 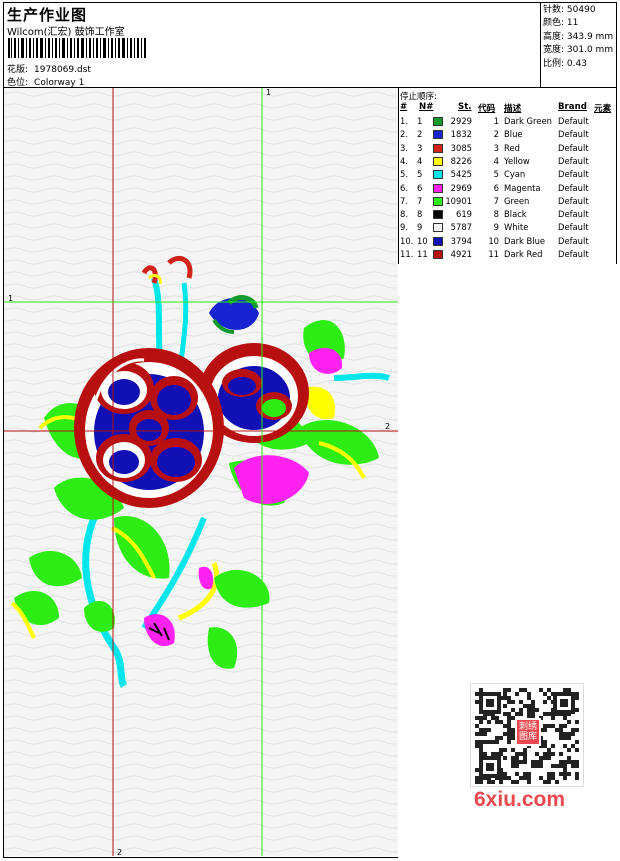 What do you see at coordinates (404, 134) in the screenshot?
I see `row-number: 2.` at bounding box center [404, 134].